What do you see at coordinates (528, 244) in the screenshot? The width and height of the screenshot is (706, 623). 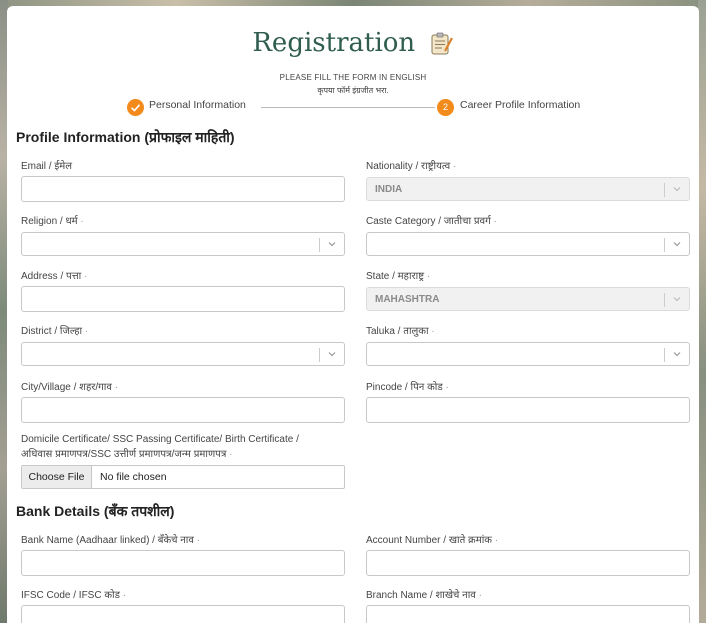 I see `caste-select` at bounding box center [528, 244].